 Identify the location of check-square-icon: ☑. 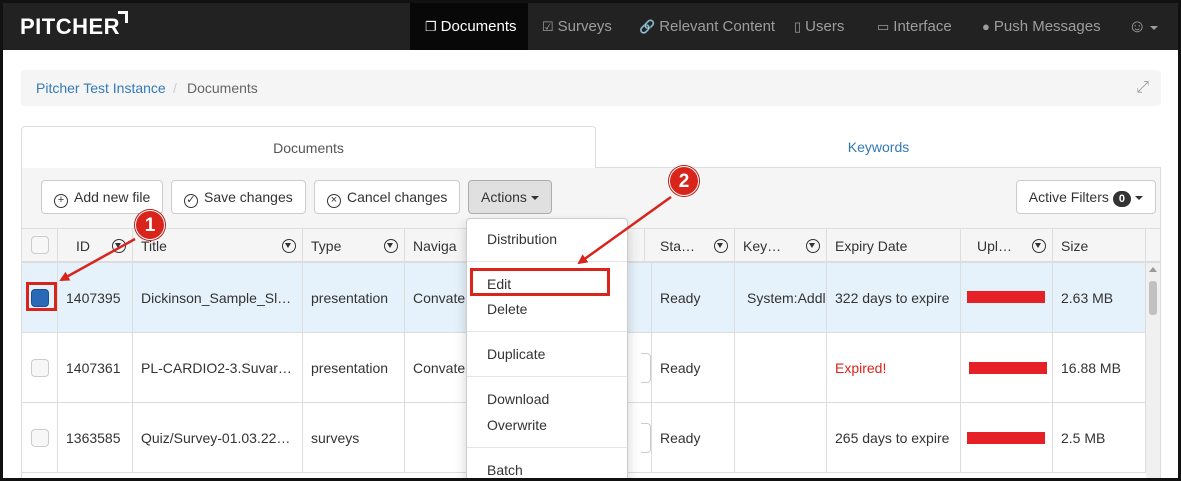
(548, 26).